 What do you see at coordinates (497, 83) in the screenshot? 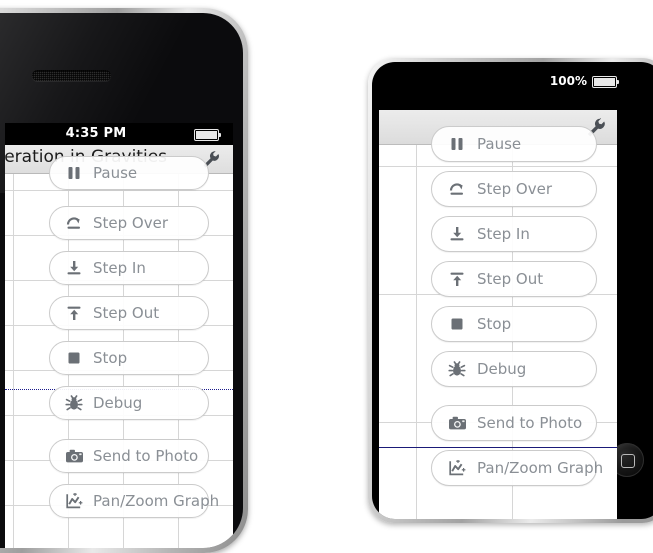
I see `ipad-status-bar: 100%` at bounding box center [497, 83].